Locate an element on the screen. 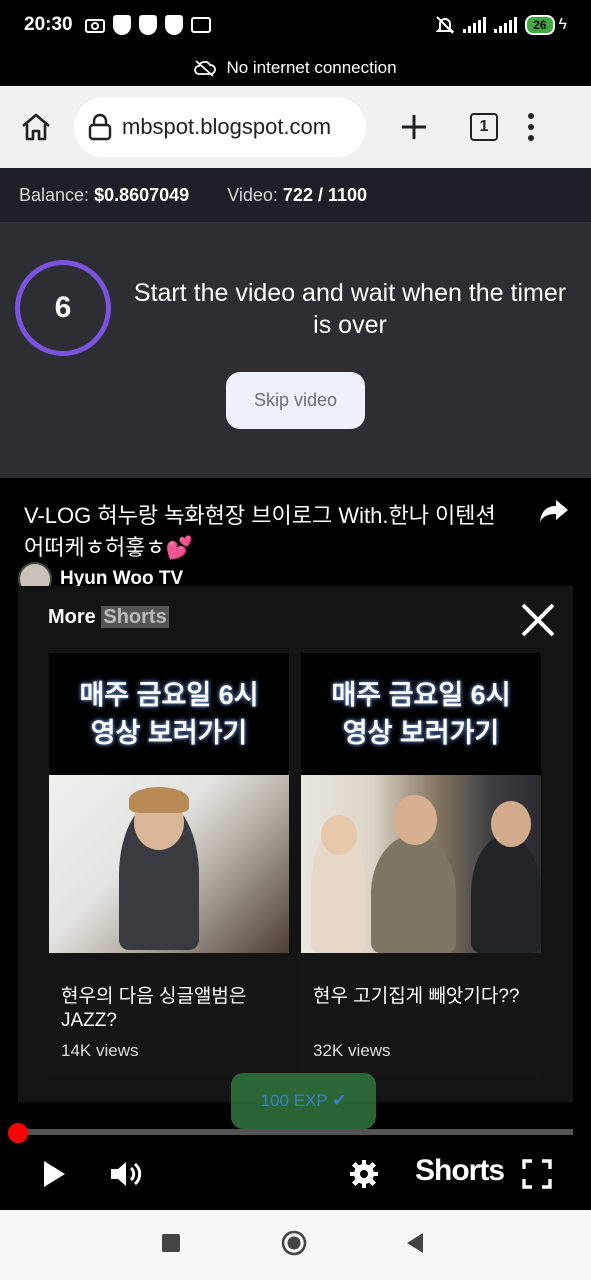  browser-toolbar: mbspot.blogspot.com 1 is located at coordinates (295, 127).